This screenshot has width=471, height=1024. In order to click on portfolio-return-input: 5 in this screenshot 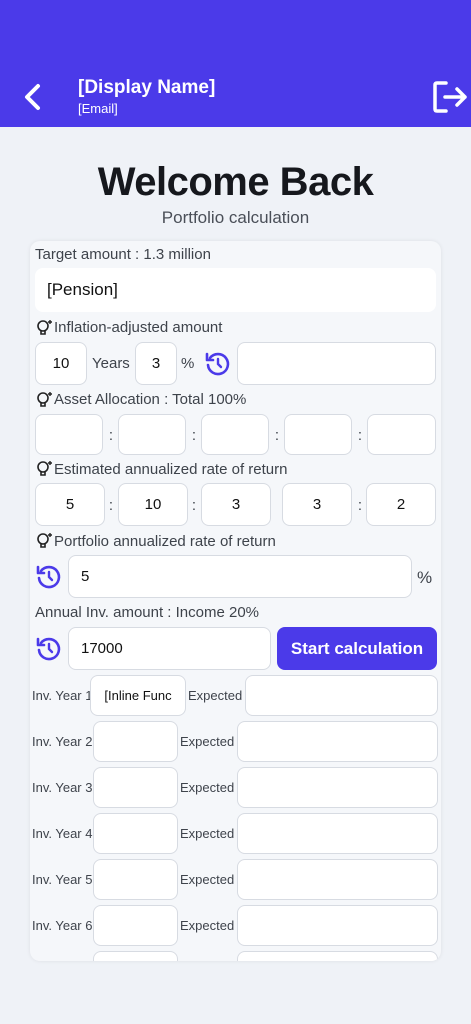, I will do `click(240, 576)`.